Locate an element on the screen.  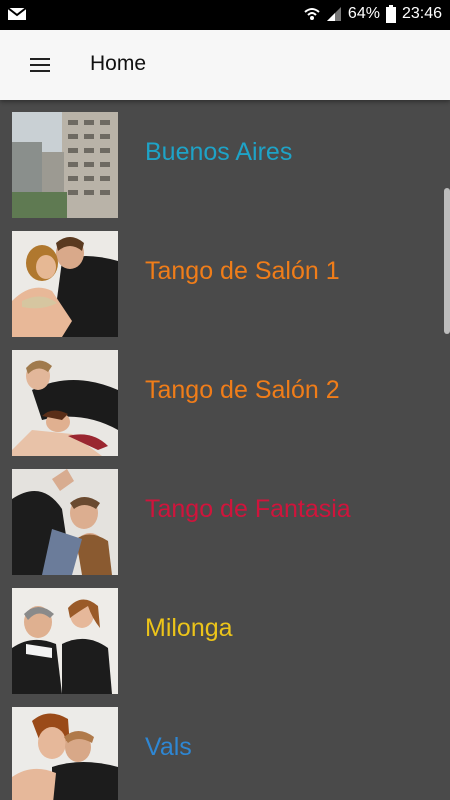
list-item-buenos-aires: Buenos Aires is located at coordinates (225, 159).